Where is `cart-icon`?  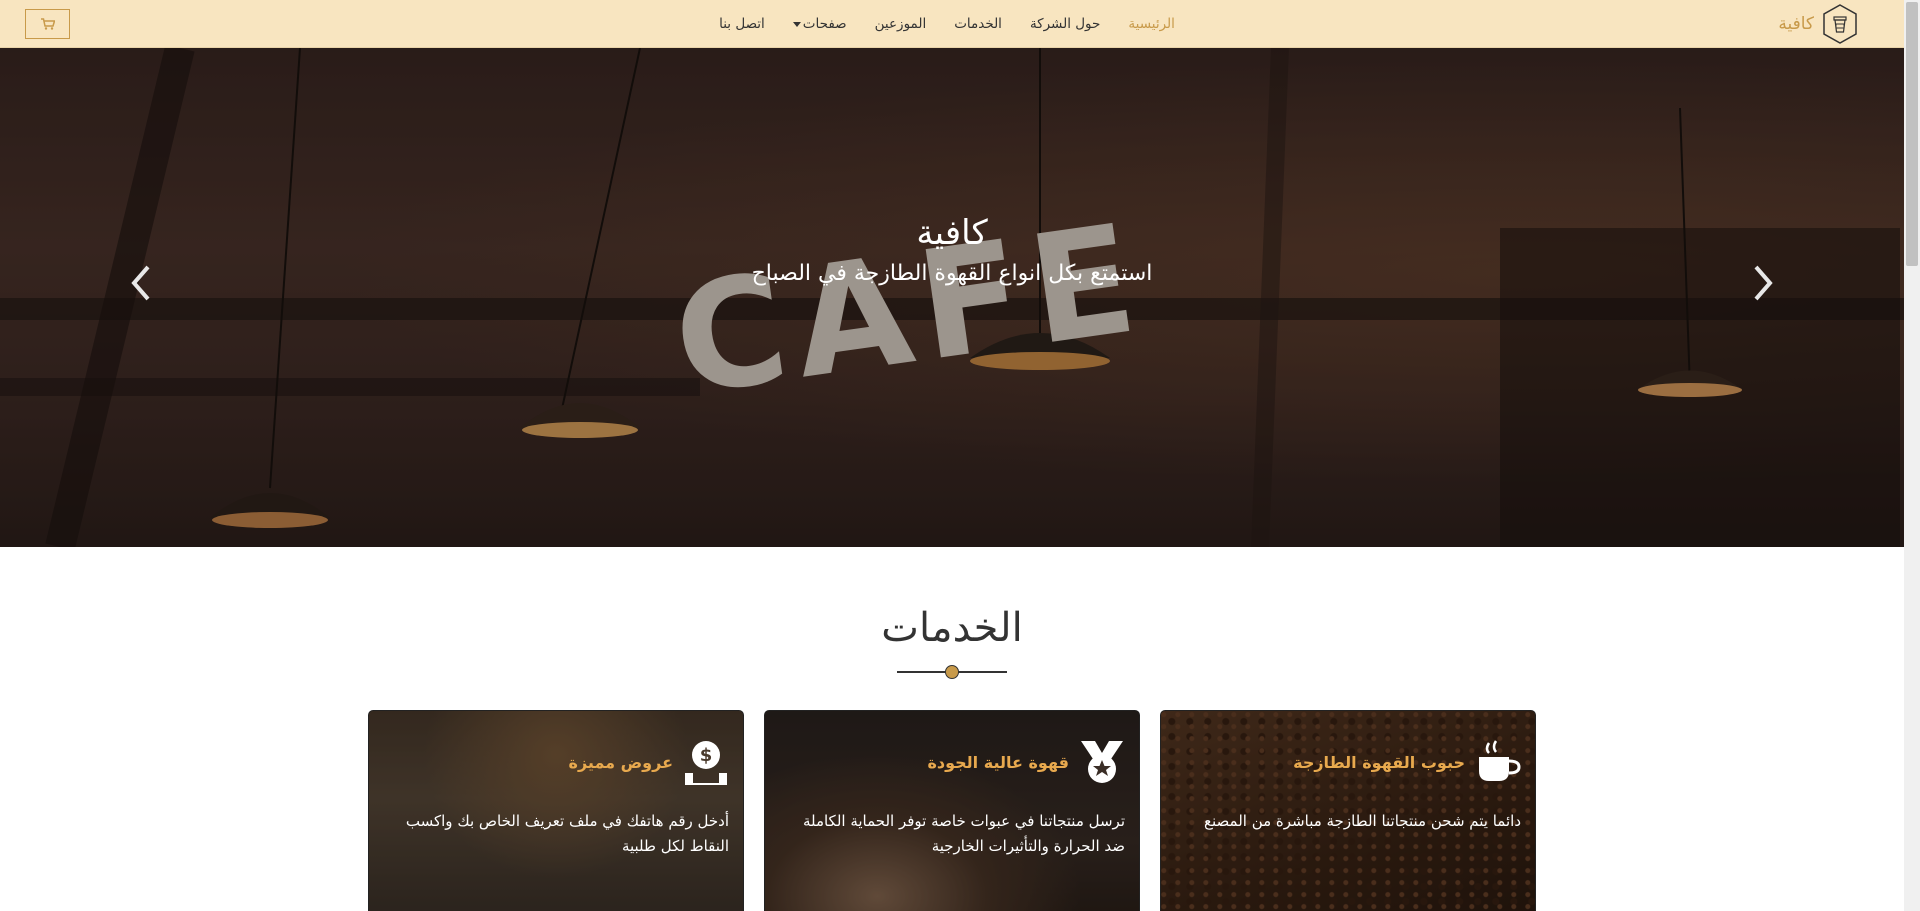
cart-icon is located at coordinates (47, 24).